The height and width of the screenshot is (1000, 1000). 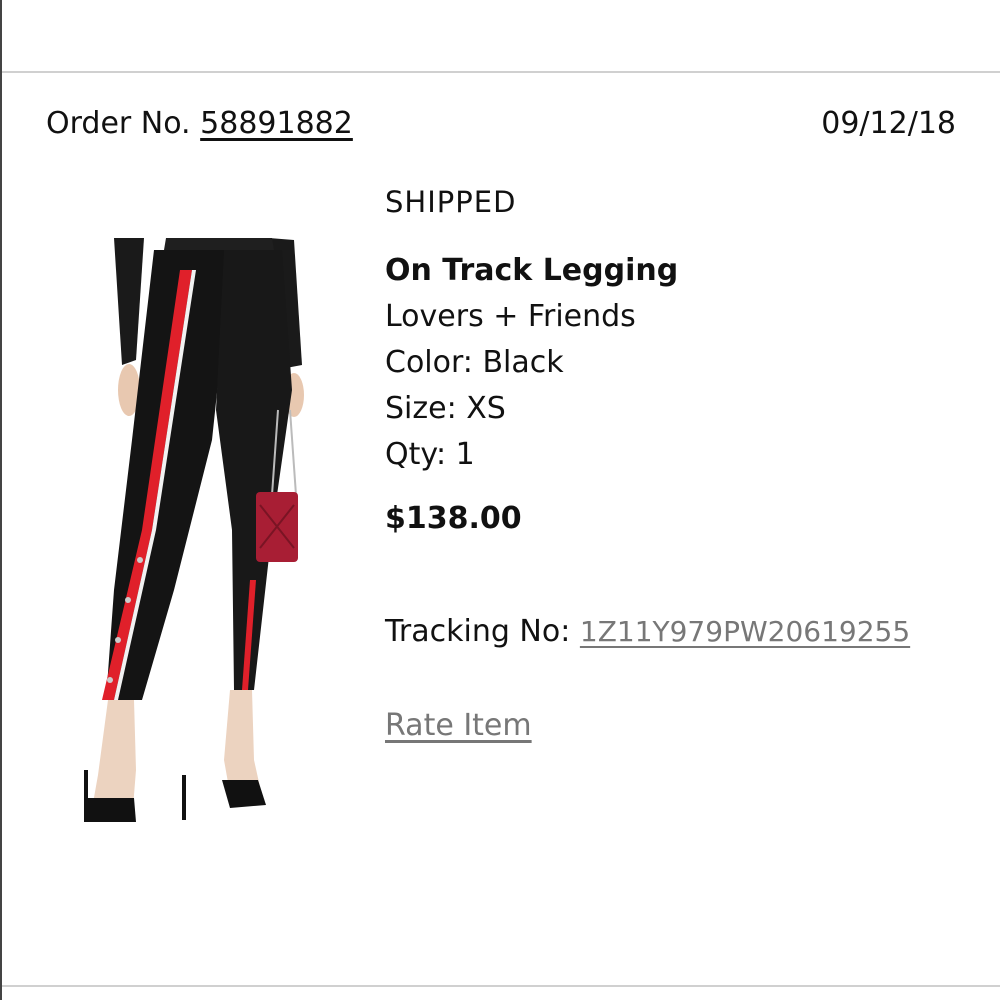 I want to click on leg-right, so click(x=254, y=470).